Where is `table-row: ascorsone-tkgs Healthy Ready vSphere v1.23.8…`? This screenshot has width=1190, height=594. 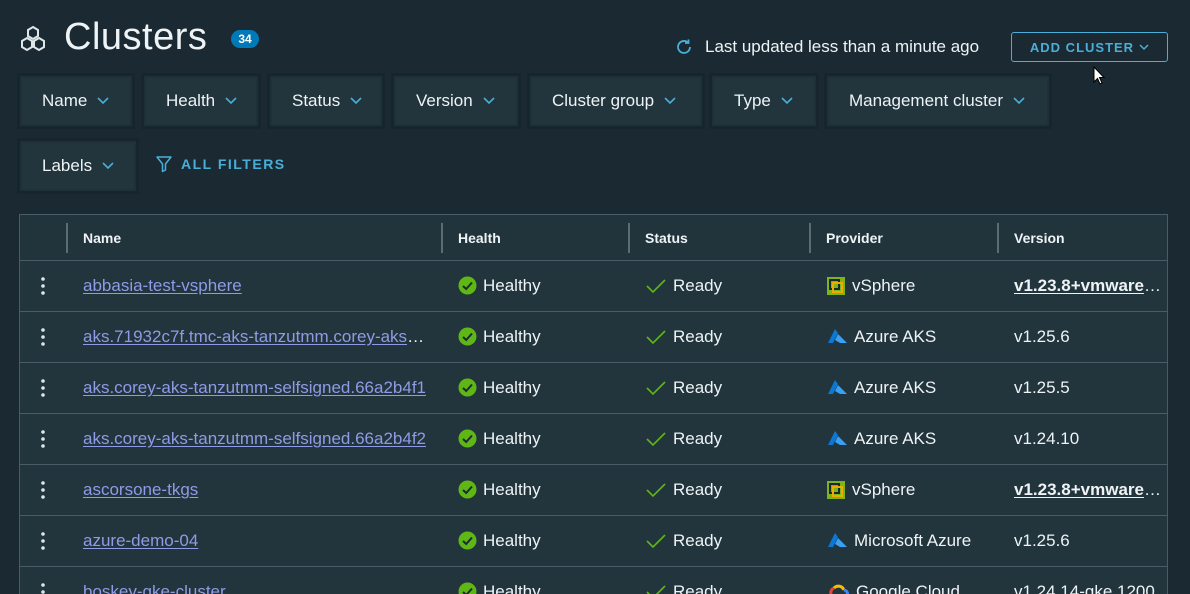 table-row: ascorsone-tkgs Healthy Ready vSphere v1.23.8… is located at coordinates (593, 490).